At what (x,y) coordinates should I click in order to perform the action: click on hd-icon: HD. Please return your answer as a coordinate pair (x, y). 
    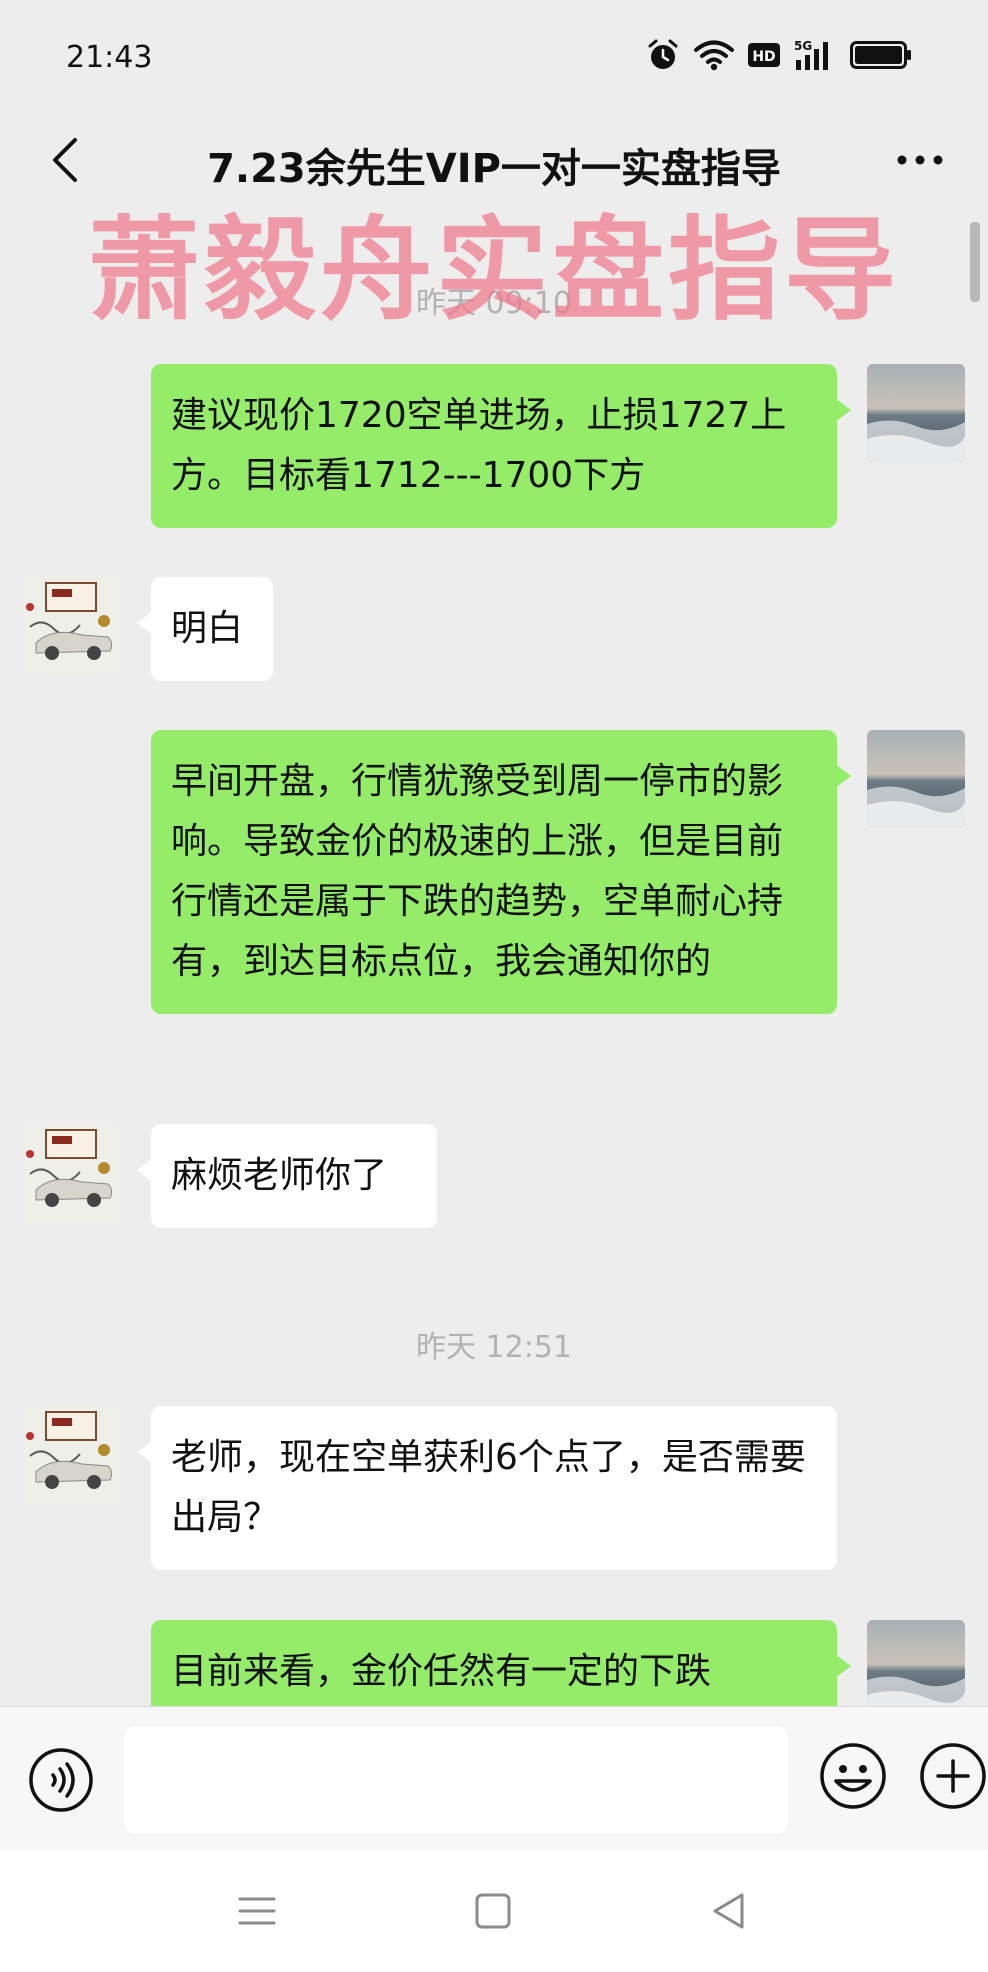
    Looking at the image, I should click on (764, 55).